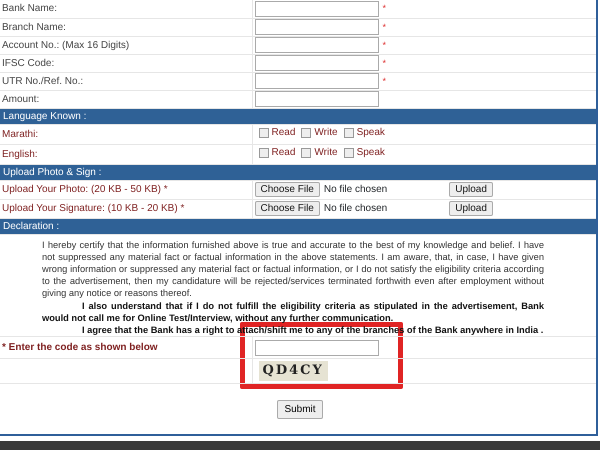 This screenshot has height=450, width=600. I want to click on field-label: IFSC Code:, so click(28, 63).